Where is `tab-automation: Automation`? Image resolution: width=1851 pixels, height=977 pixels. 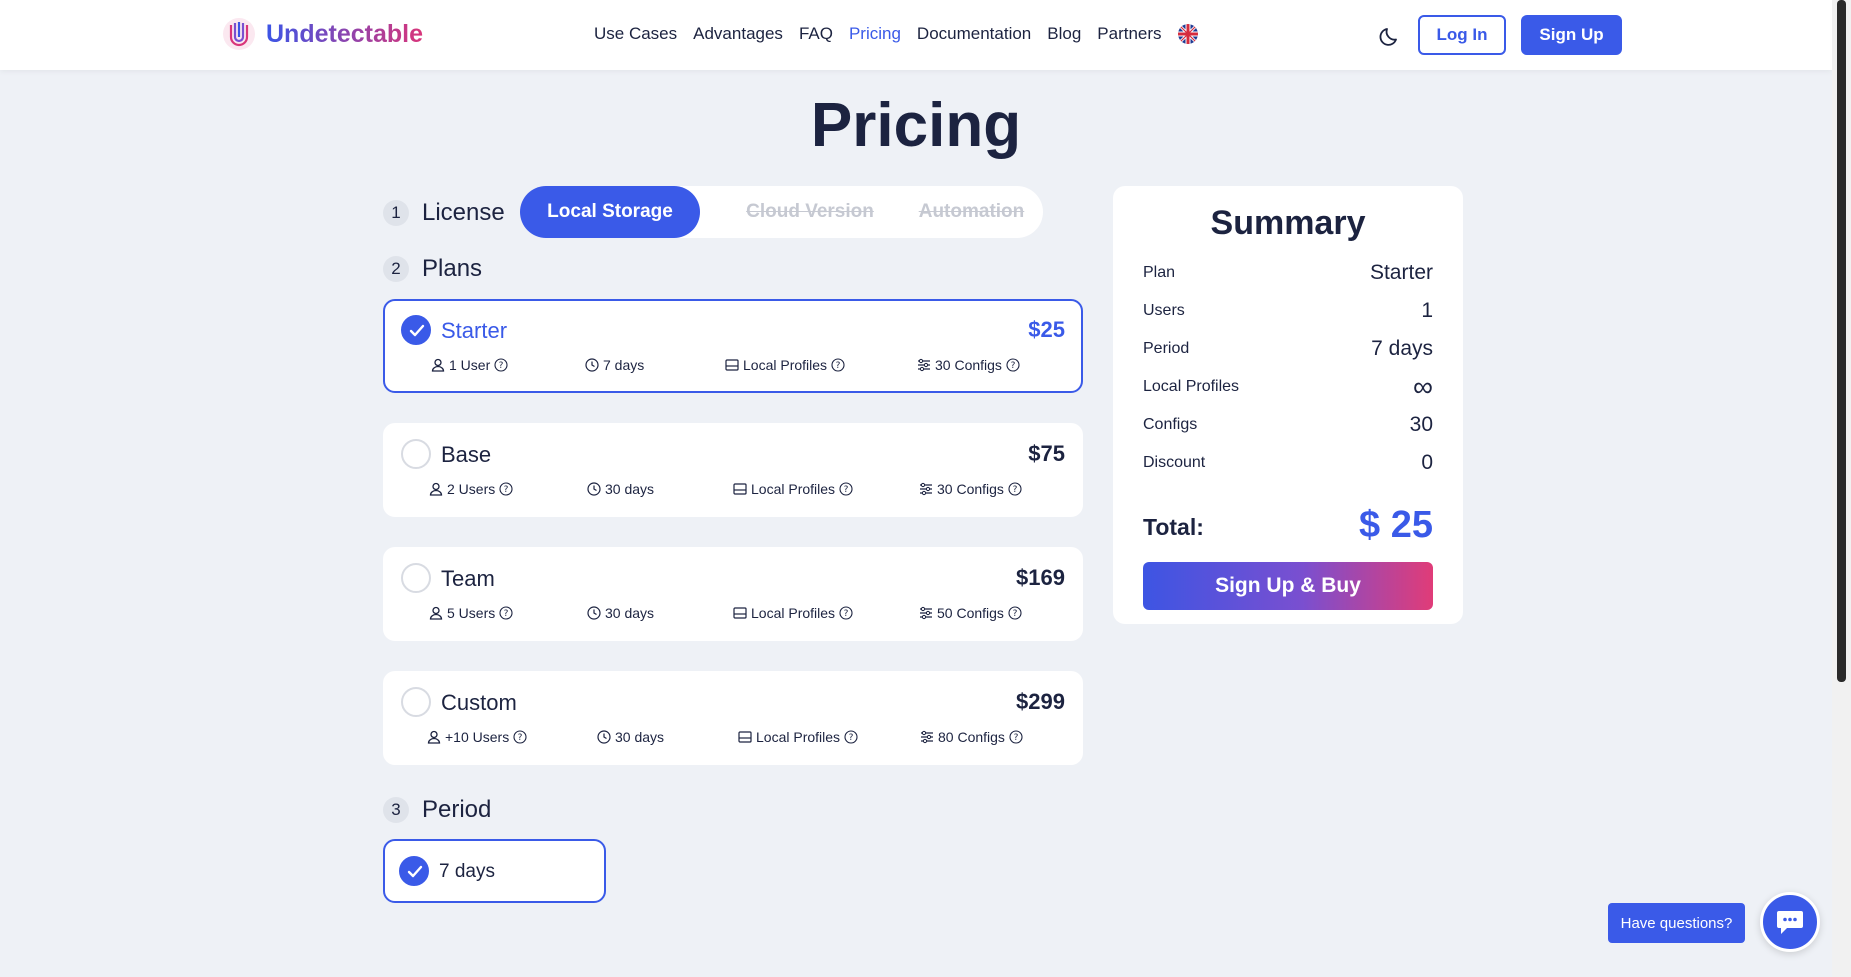 tab-automation: Automation is located at coordinates (971, 212).